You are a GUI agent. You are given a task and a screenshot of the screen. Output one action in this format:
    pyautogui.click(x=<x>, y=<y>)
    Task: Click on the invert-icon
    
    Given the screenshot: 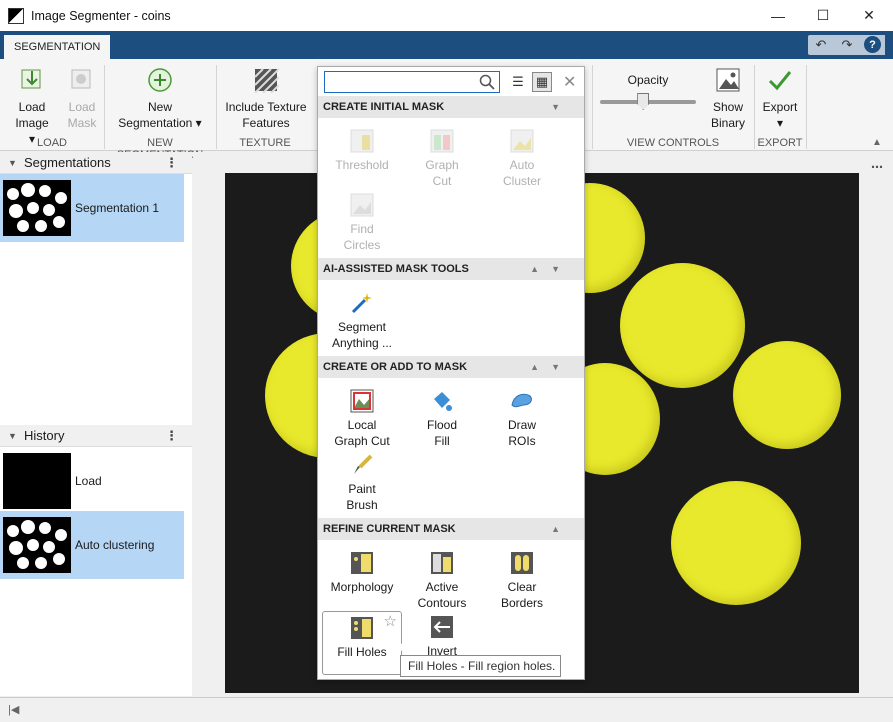 What is the action you would take?
    pyautogui.click(x=442, y=627)
    